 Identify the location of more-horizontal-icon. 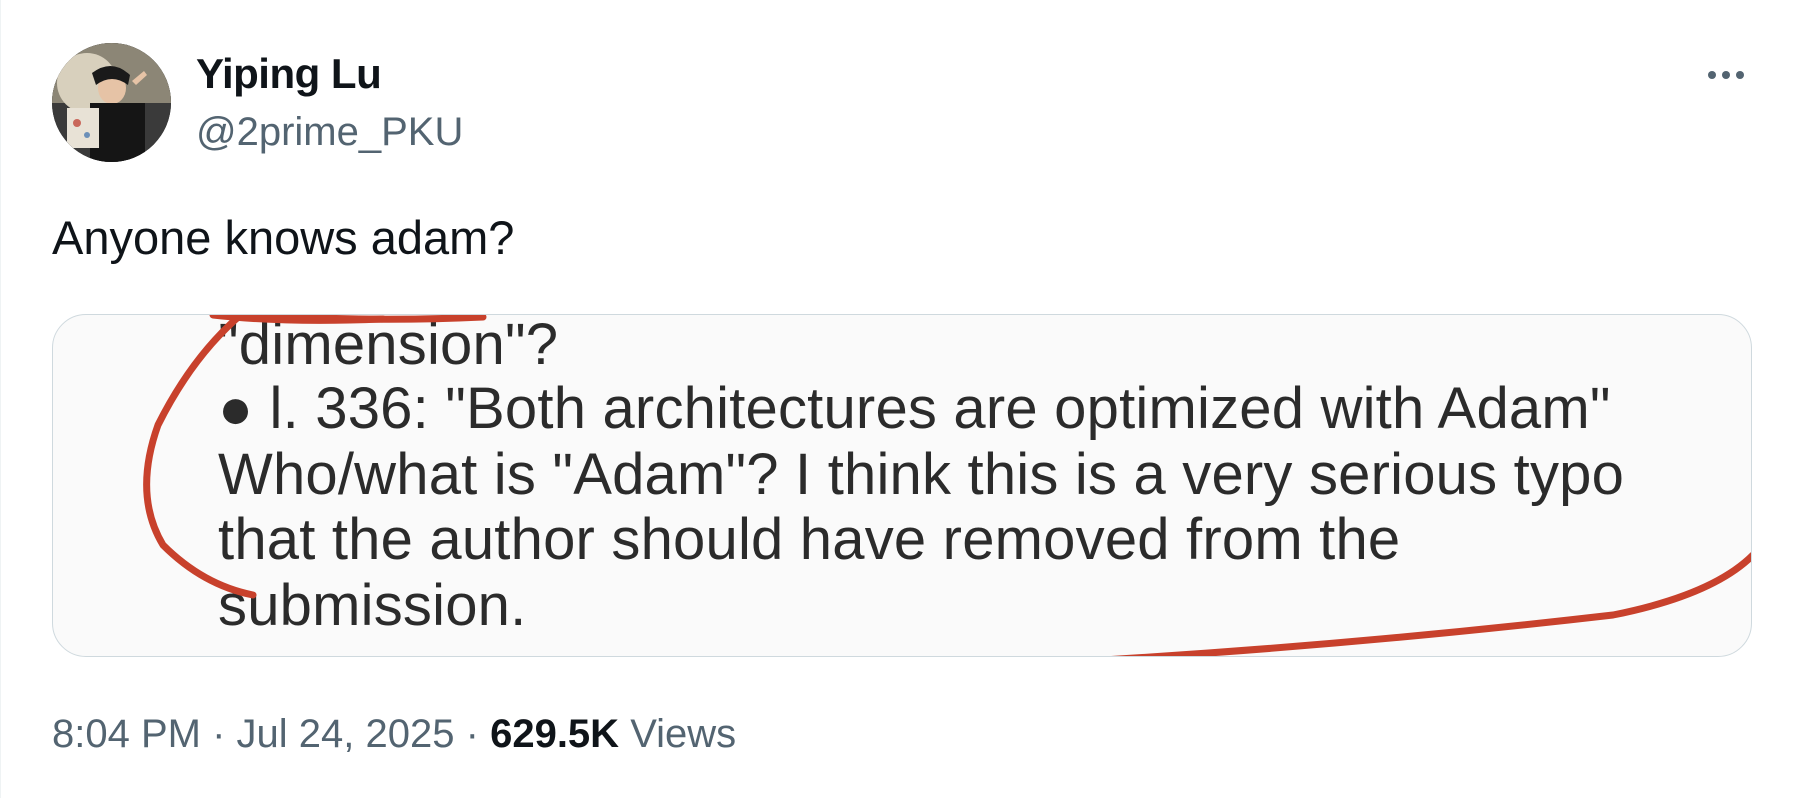
(1712, 75).